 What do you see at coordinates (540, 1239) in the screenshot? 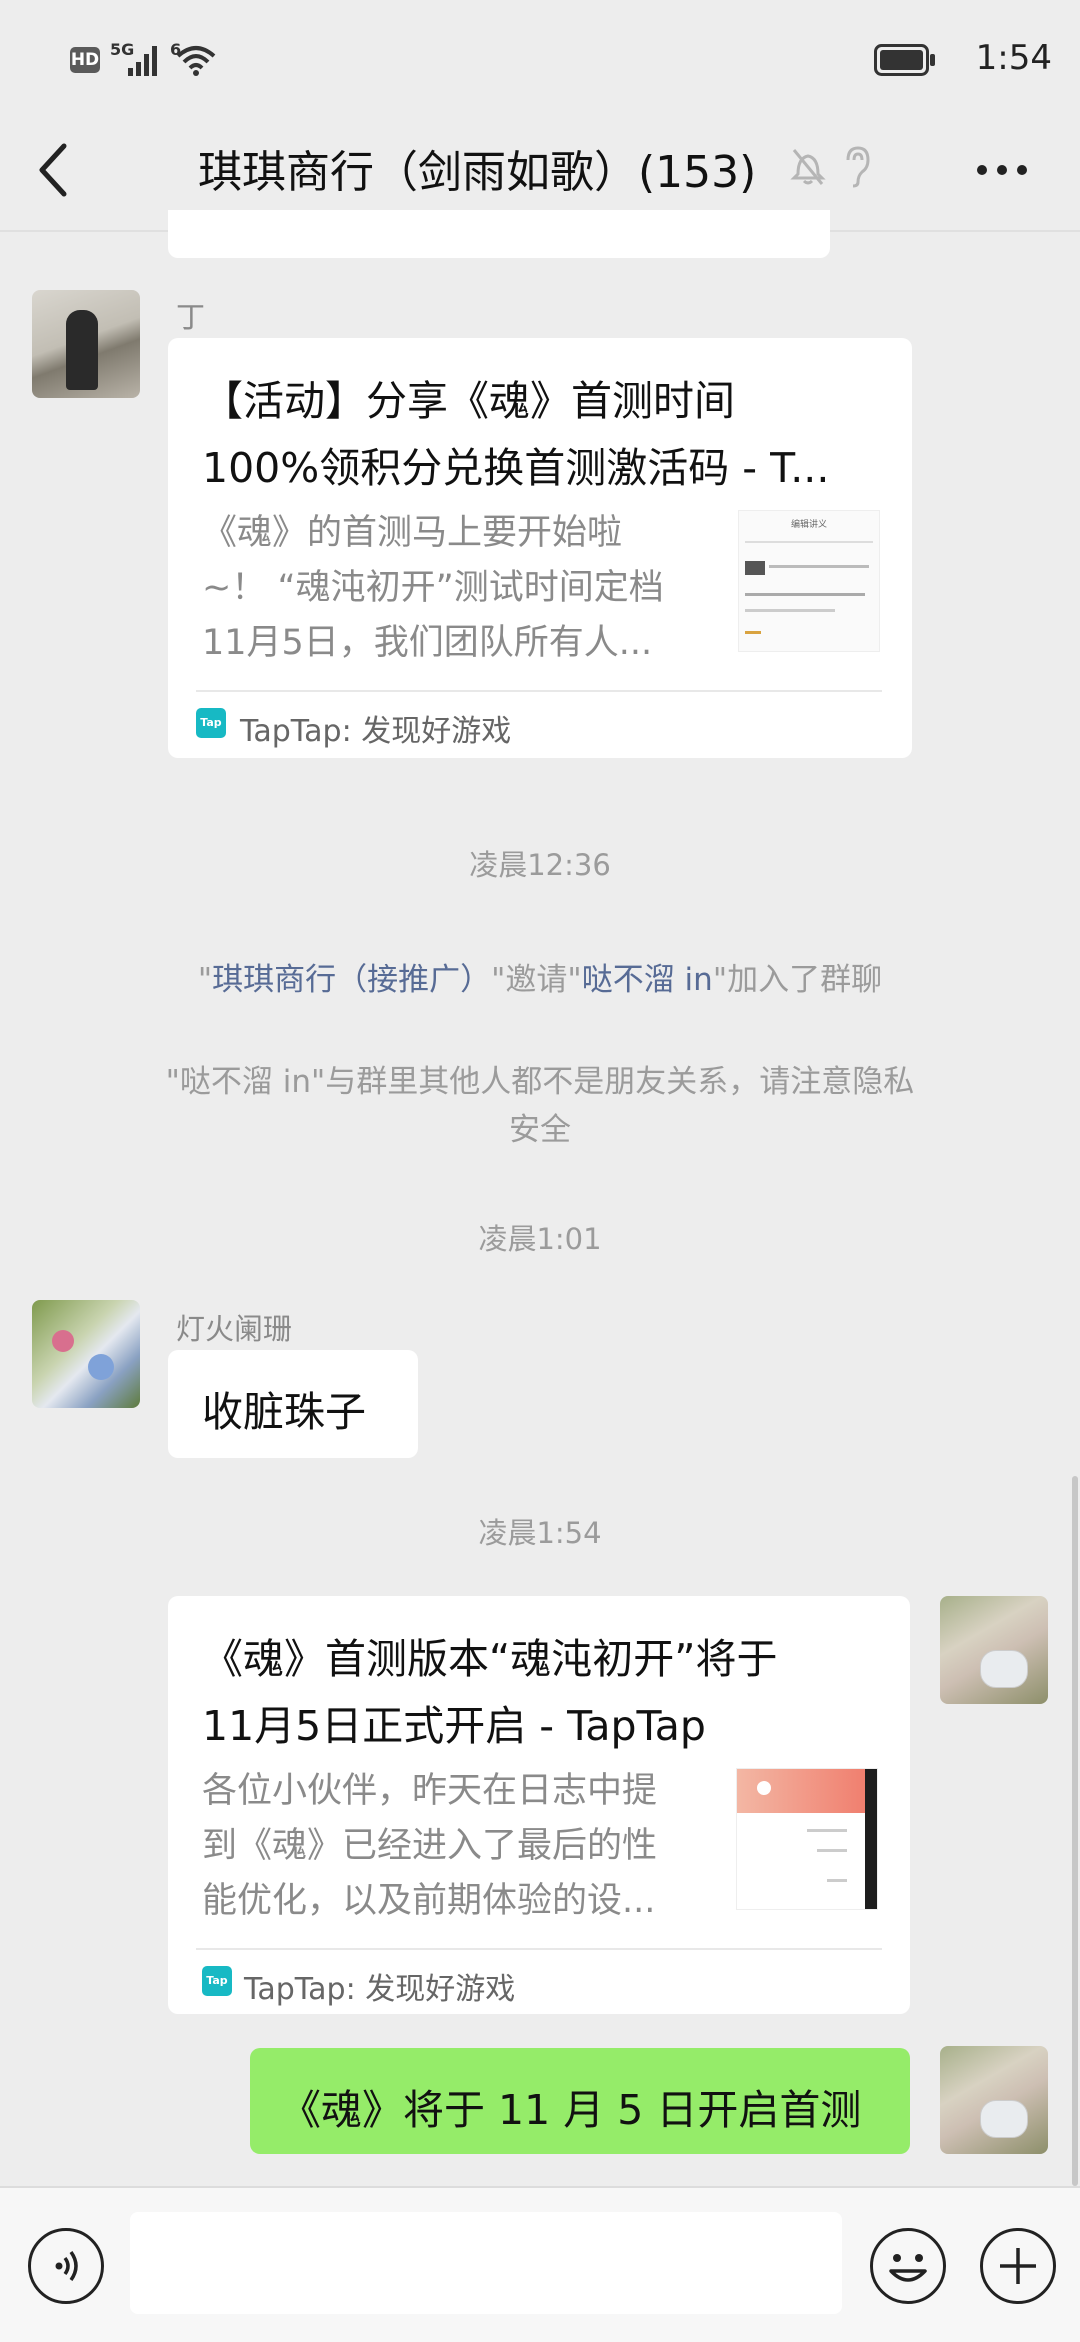
I see `time-separator: 凌晨1:01` at bounding box center [540, 1239].